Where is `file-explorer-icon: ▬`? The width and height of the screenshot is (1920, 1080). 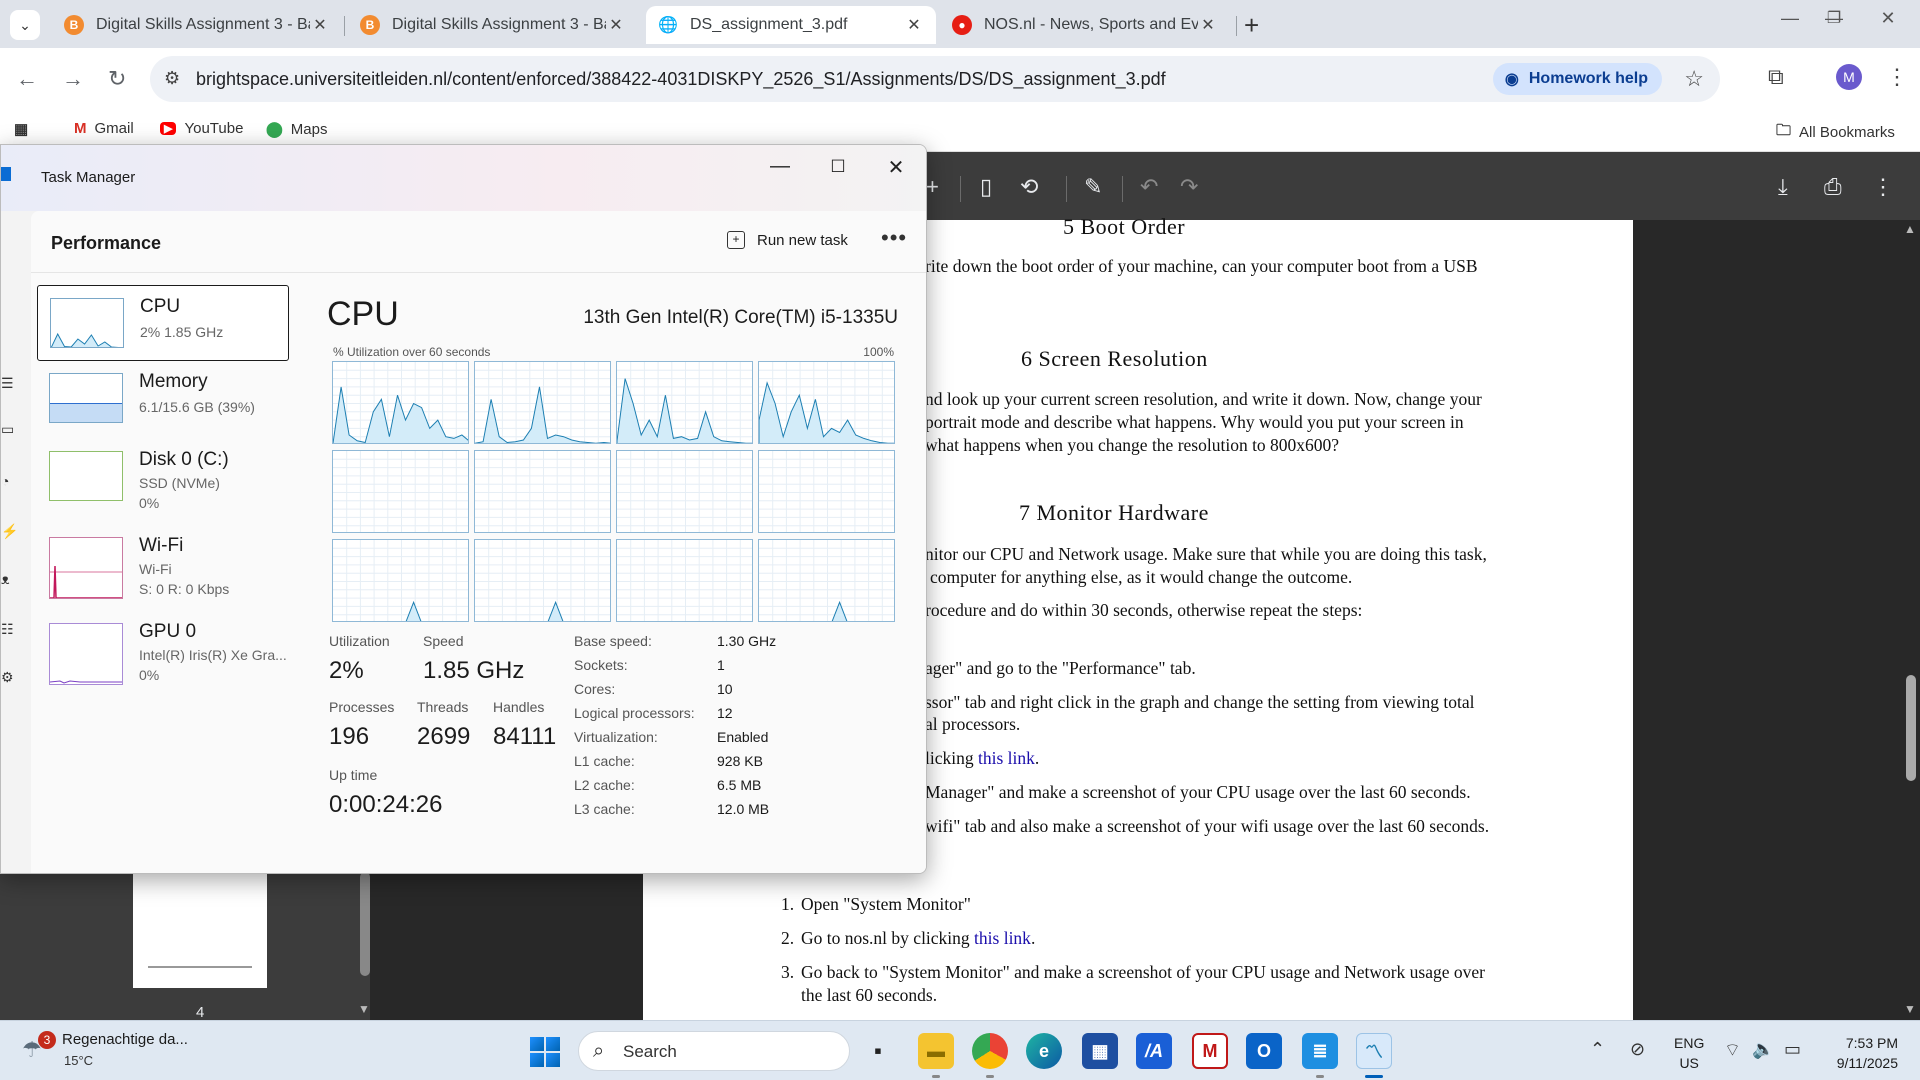 file-explorer-icon: ▬ is located at coordinates (936, 1051).